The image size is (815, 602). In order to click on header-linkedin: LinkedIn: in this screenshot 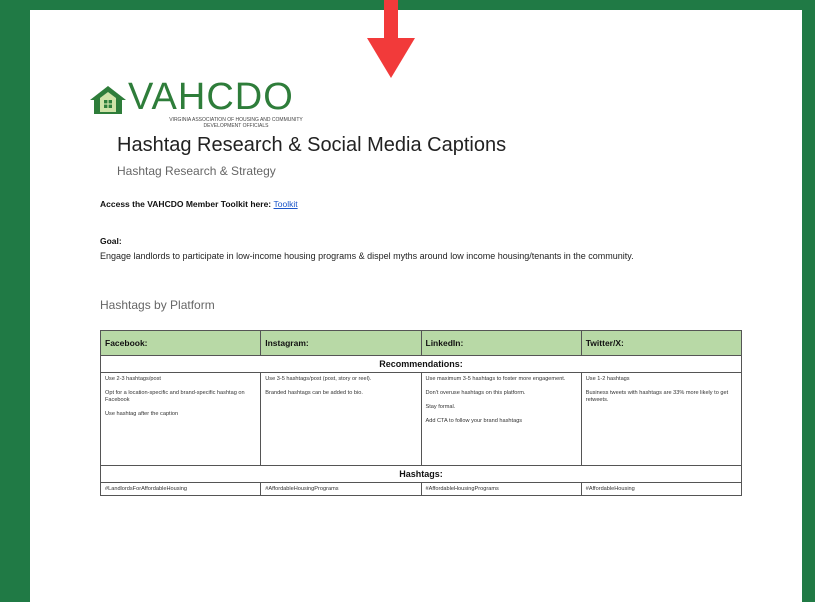, I will do `click(501, 343)`.